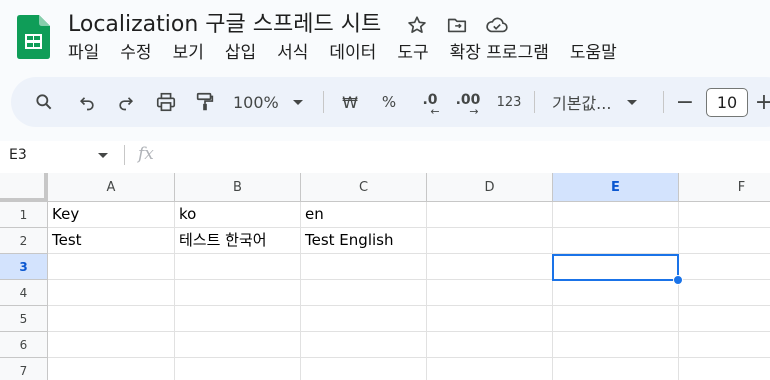 The width and height of the screenshot is (770, 380). I want to click on cell-d6, so click(490, 345).